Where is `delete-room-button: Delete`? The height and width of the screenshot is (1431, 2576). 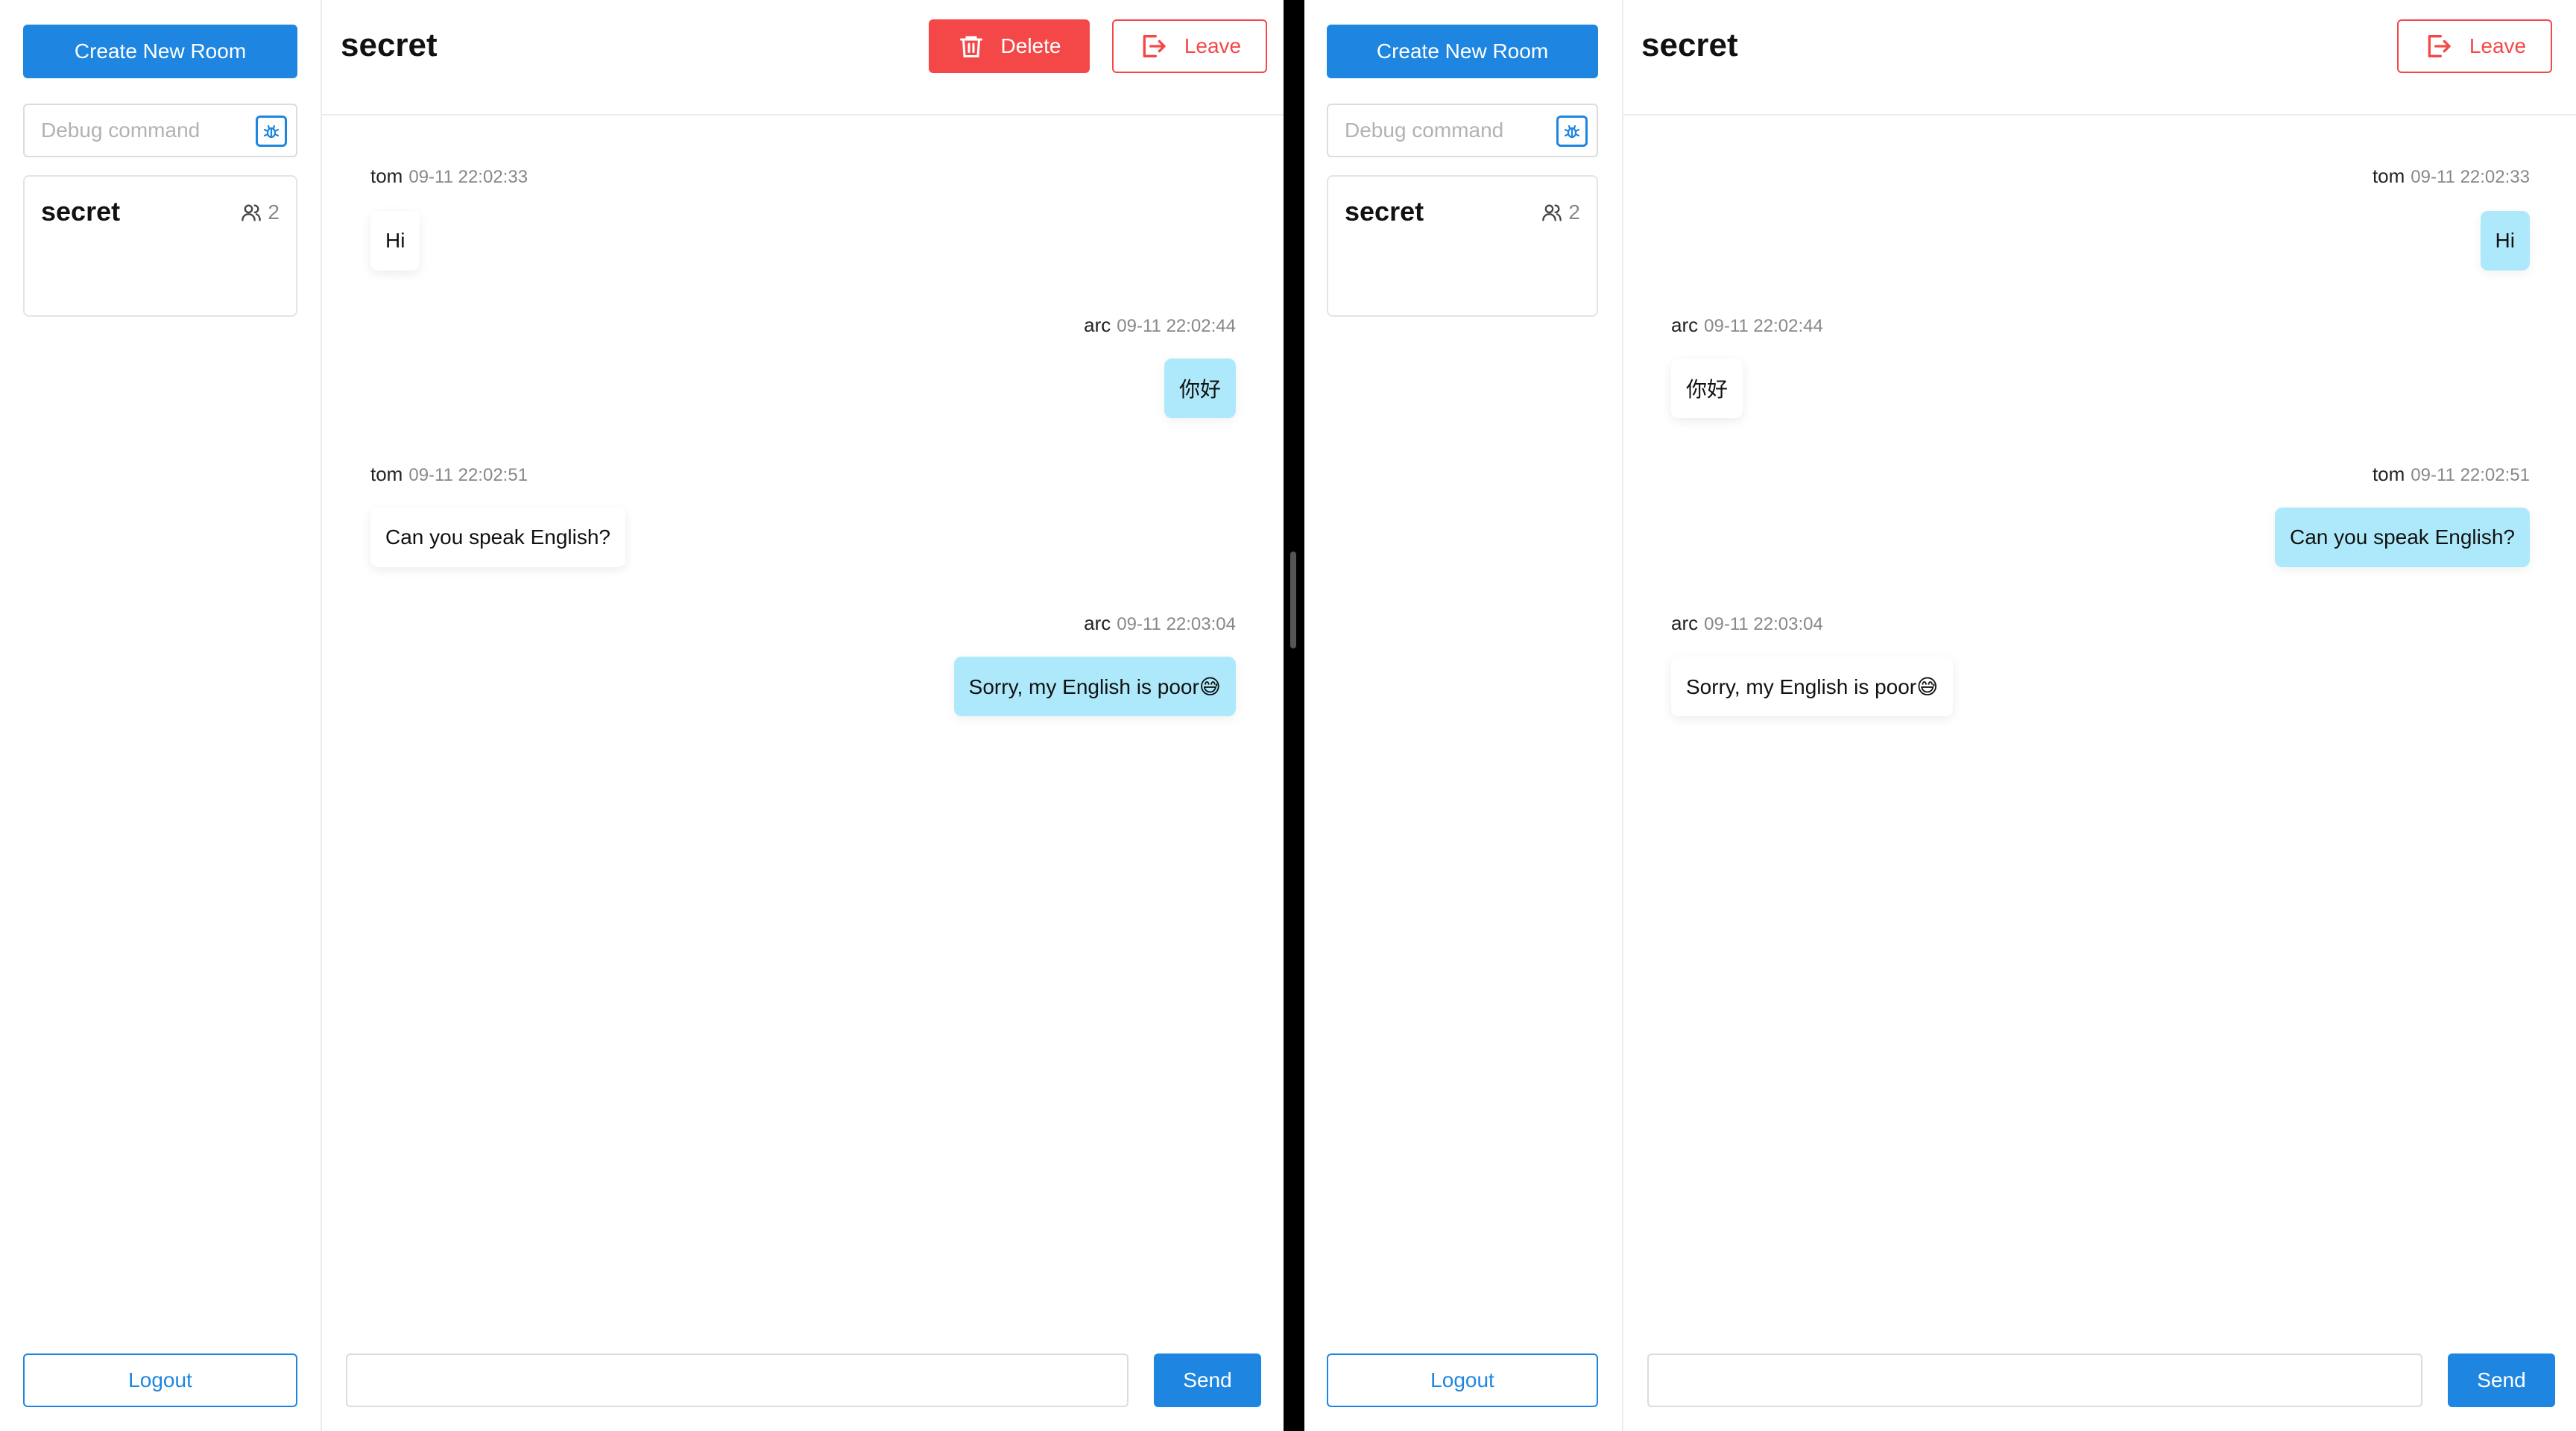 delete-room-button: Delete is located at coordinates (1010, 46).